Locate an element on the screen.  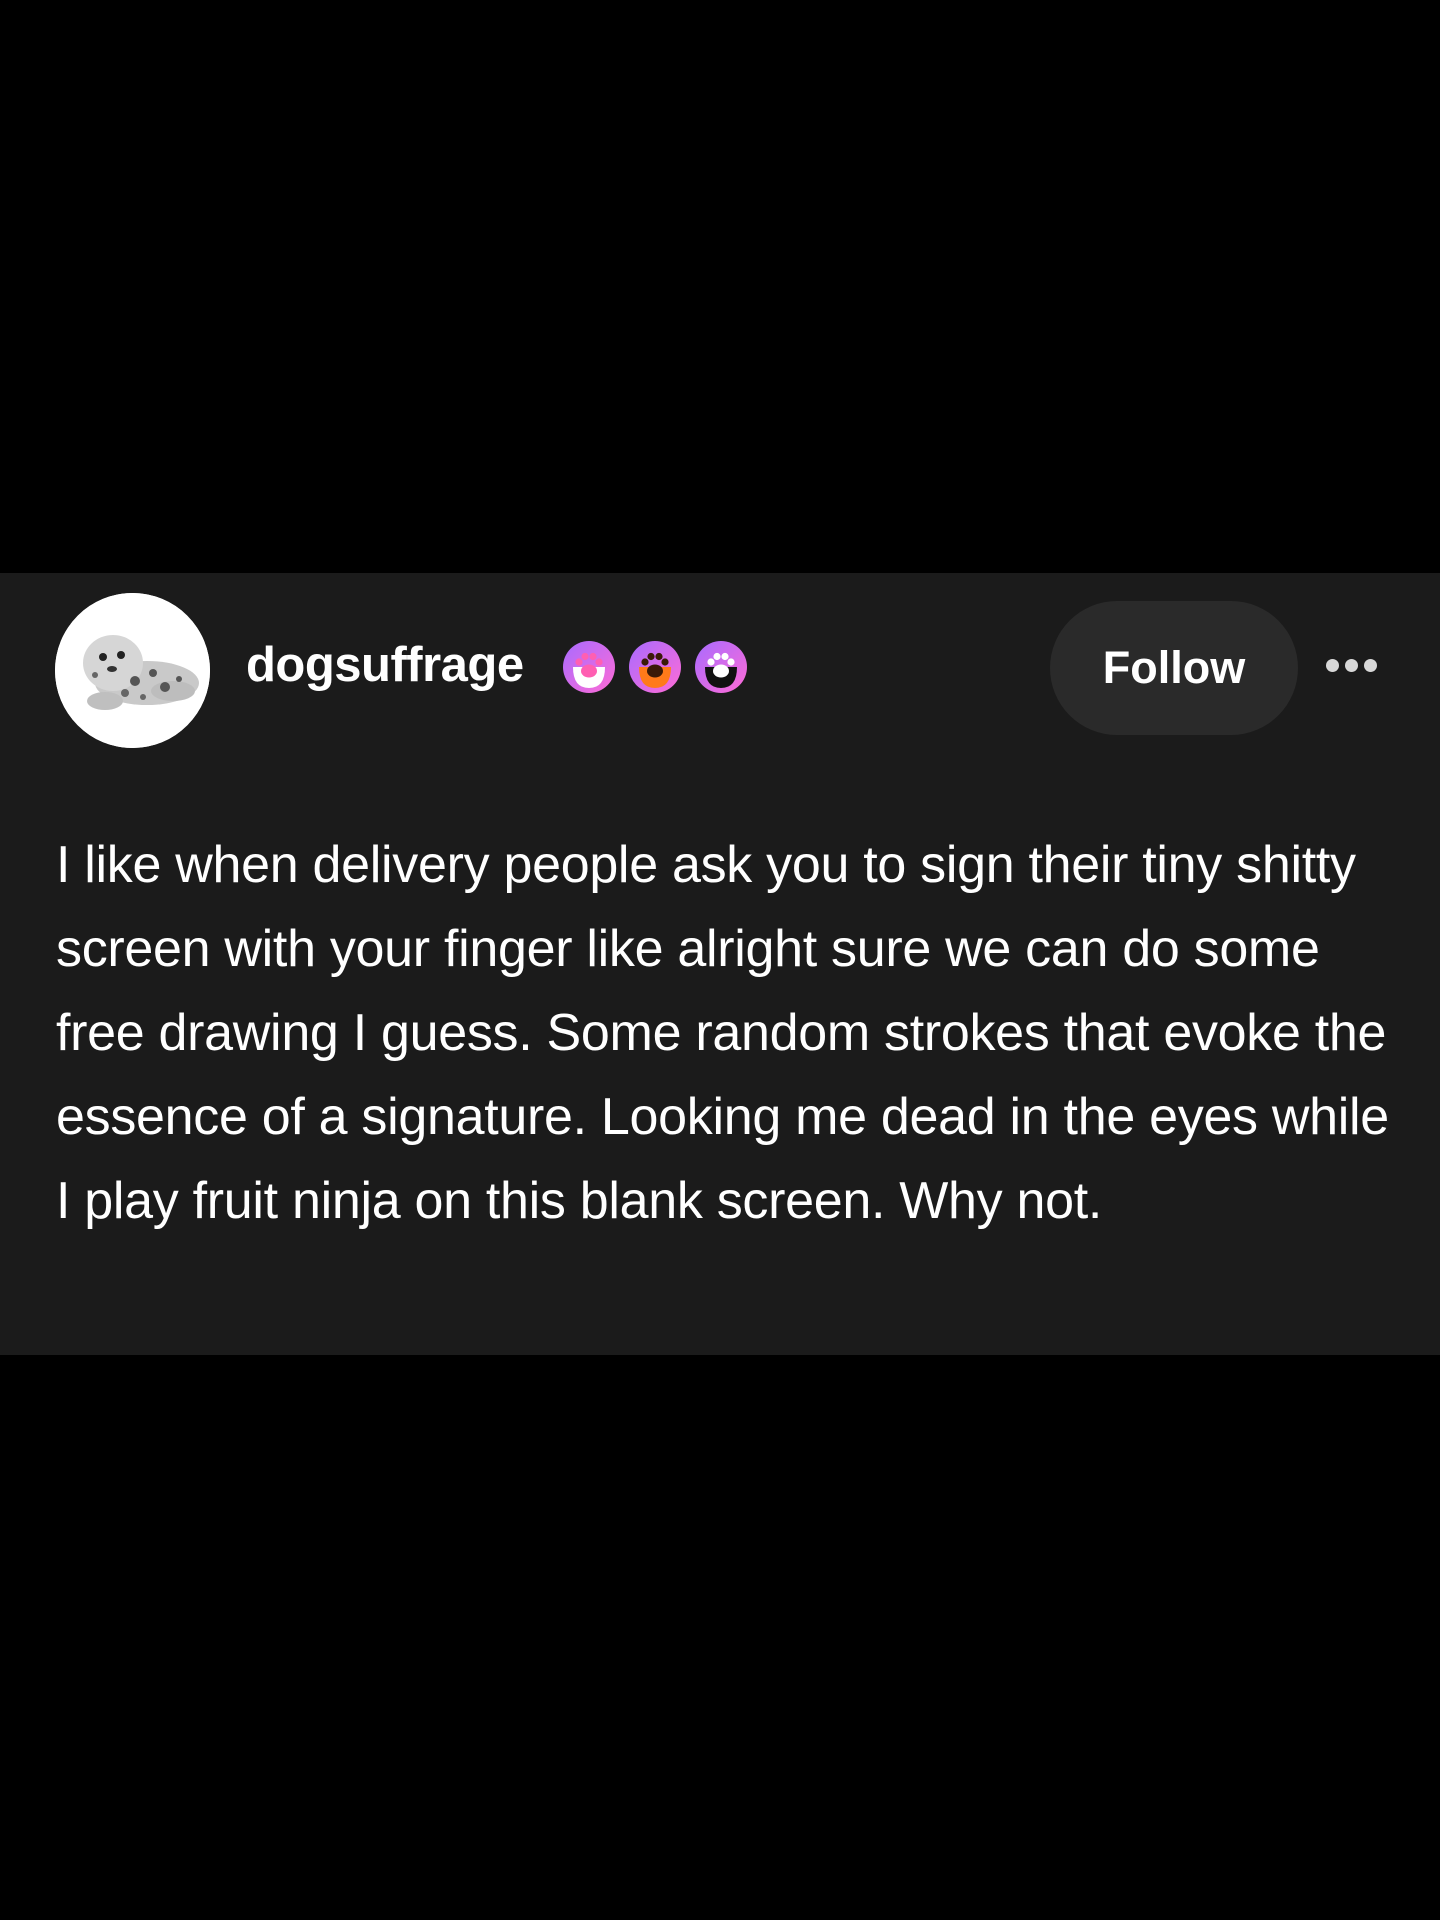
plush-seal-avatar-icon is located at coordinates (132, 670).